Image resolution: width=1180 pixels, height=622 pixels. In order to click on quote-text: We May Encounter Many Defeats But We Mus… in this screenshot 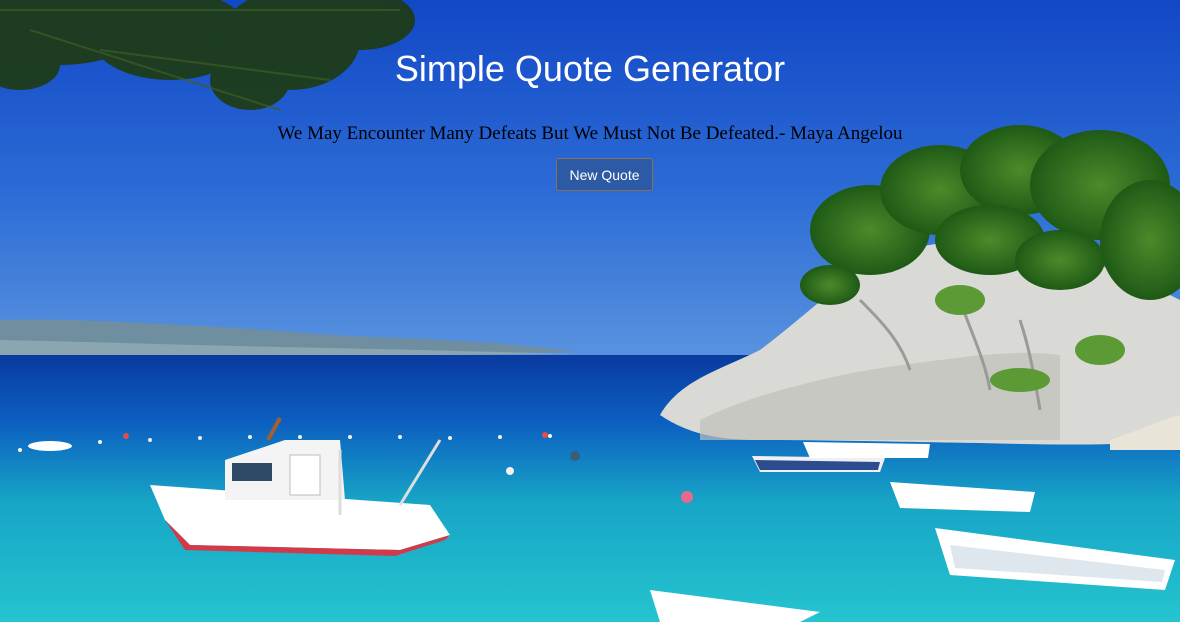, I will do `click(590, 133)`.